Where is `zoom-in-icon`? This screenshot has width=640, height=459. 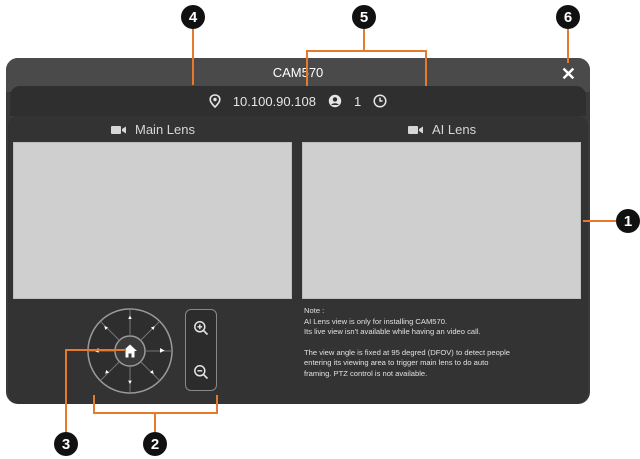
zoom-in-icon is located at coordinates (201, 330).